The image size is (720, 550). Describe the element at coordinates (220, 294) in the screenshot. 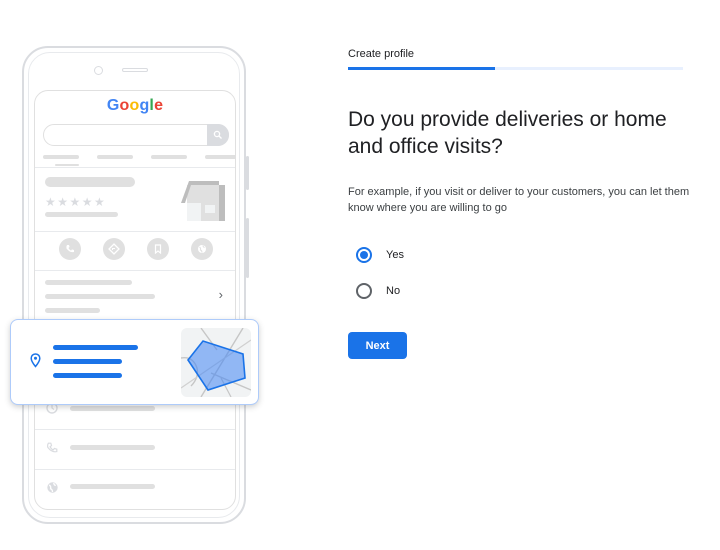

I see `chevron-right-icon: ›` at that location.